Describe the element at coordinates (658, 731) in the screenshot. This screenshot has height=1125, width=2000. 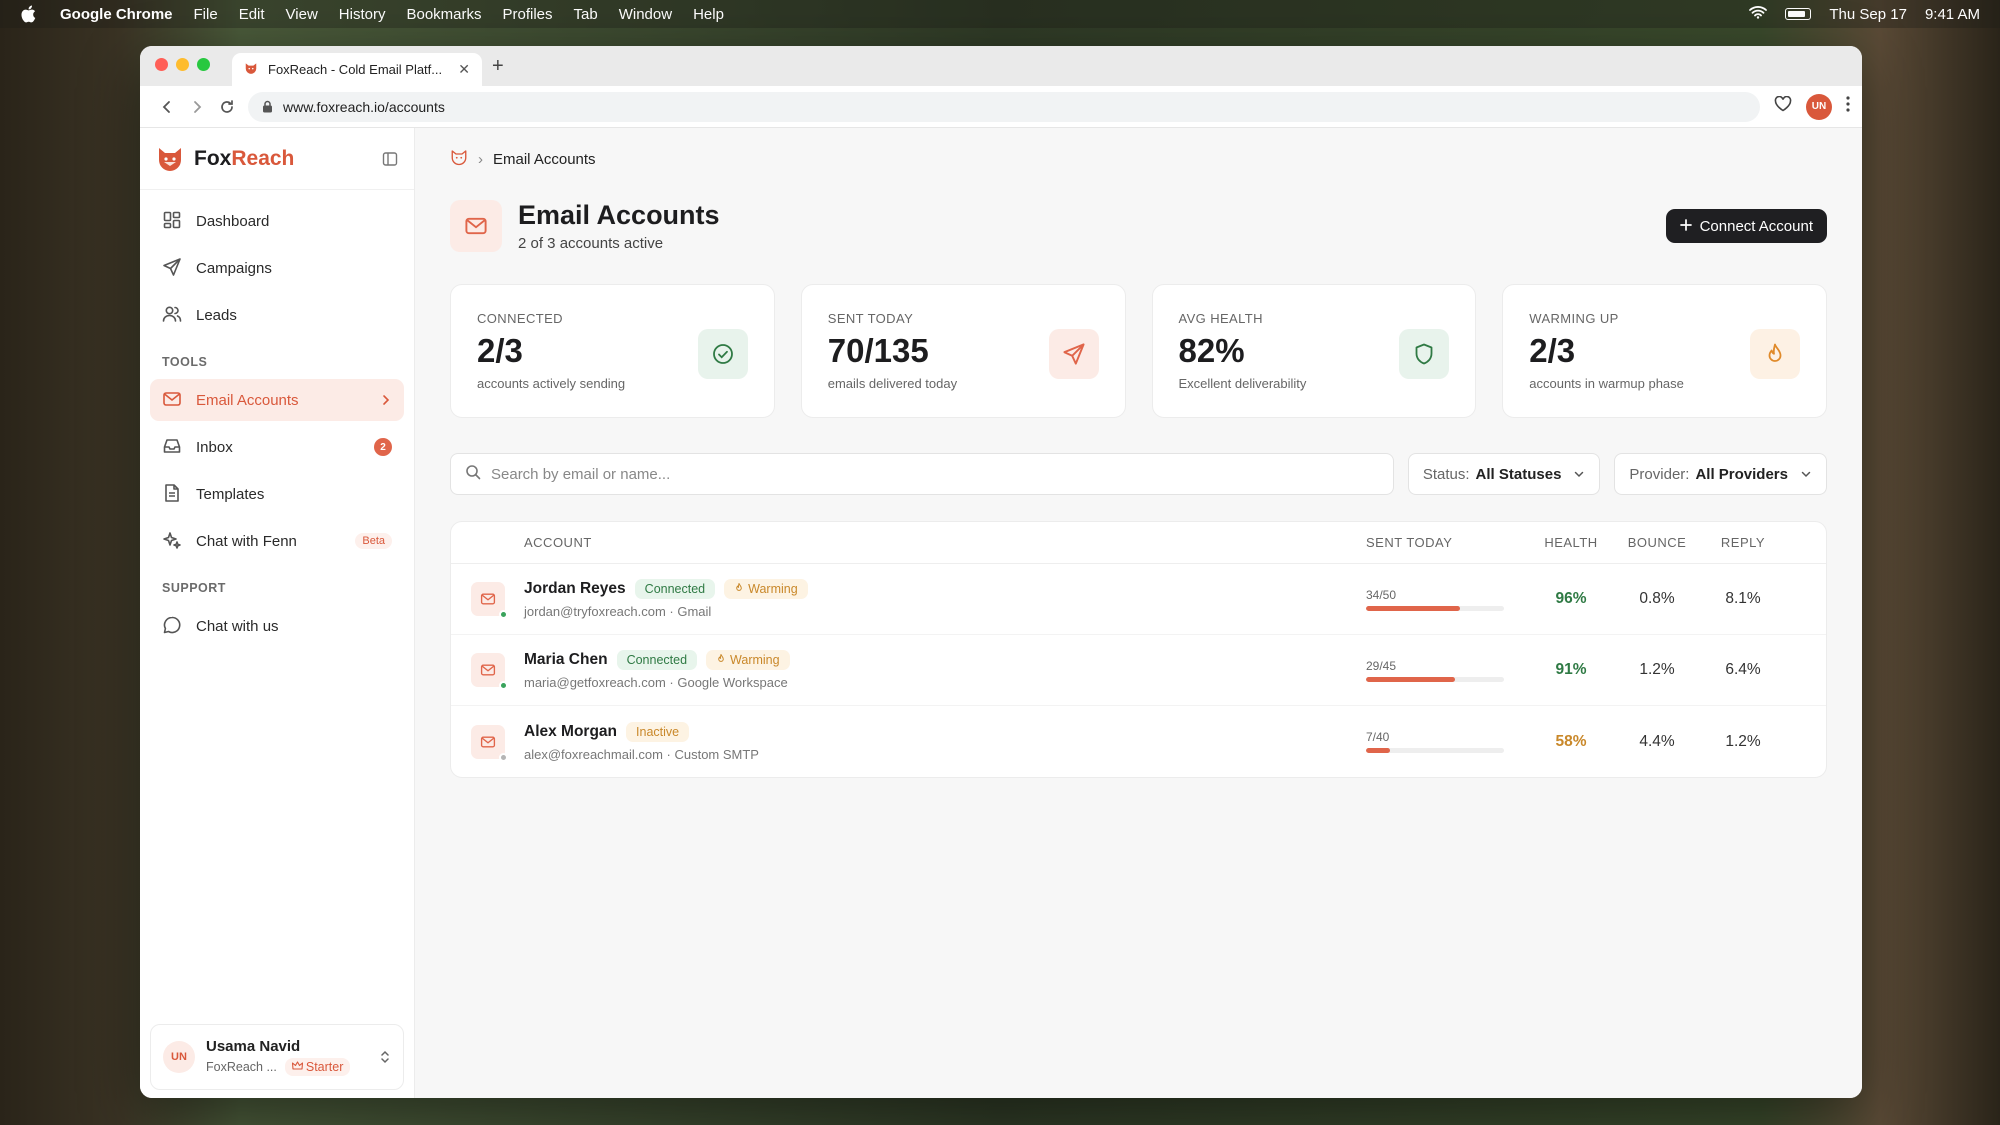
I see `status-badge: Inactive` at that location.